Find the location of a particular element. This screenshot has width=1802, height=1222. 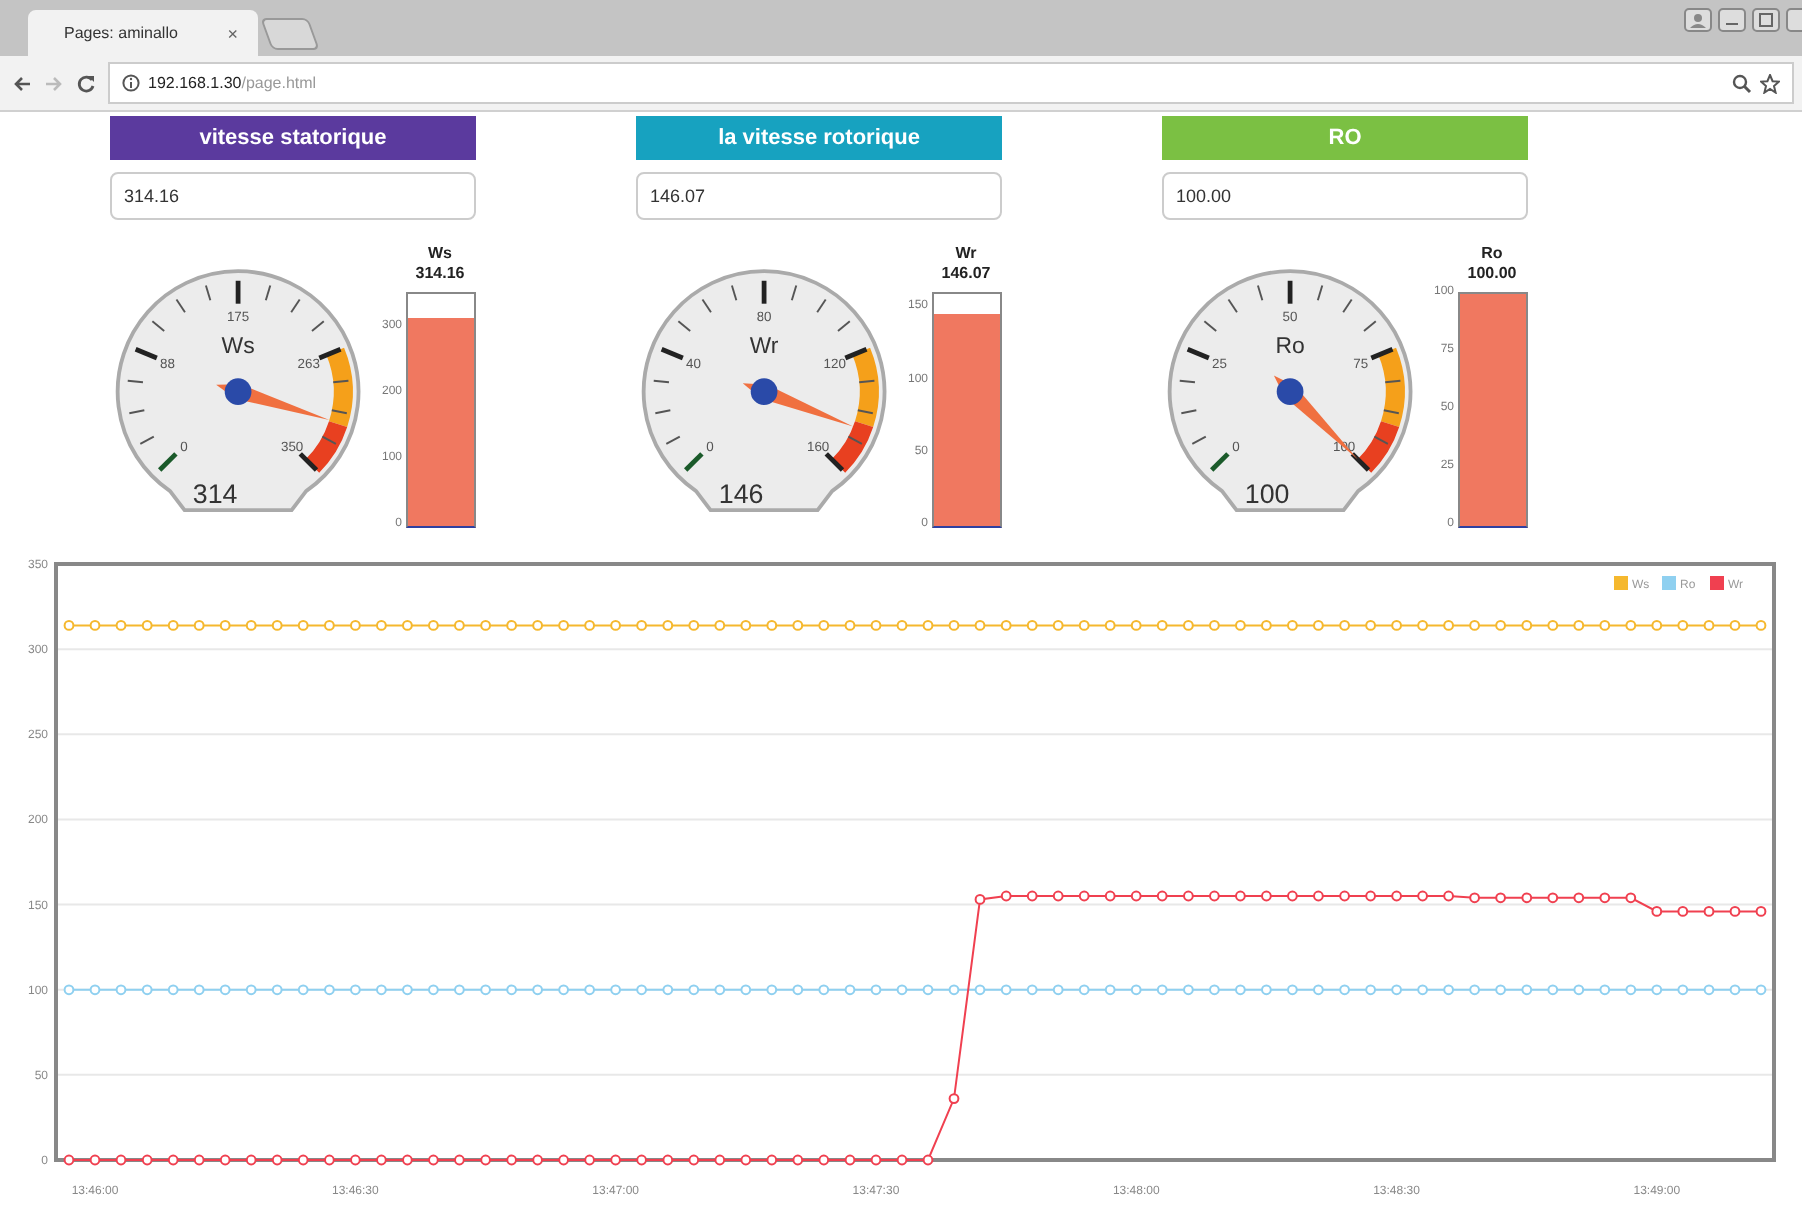

gauge-label: Ws is located at coordinates (238, 347).